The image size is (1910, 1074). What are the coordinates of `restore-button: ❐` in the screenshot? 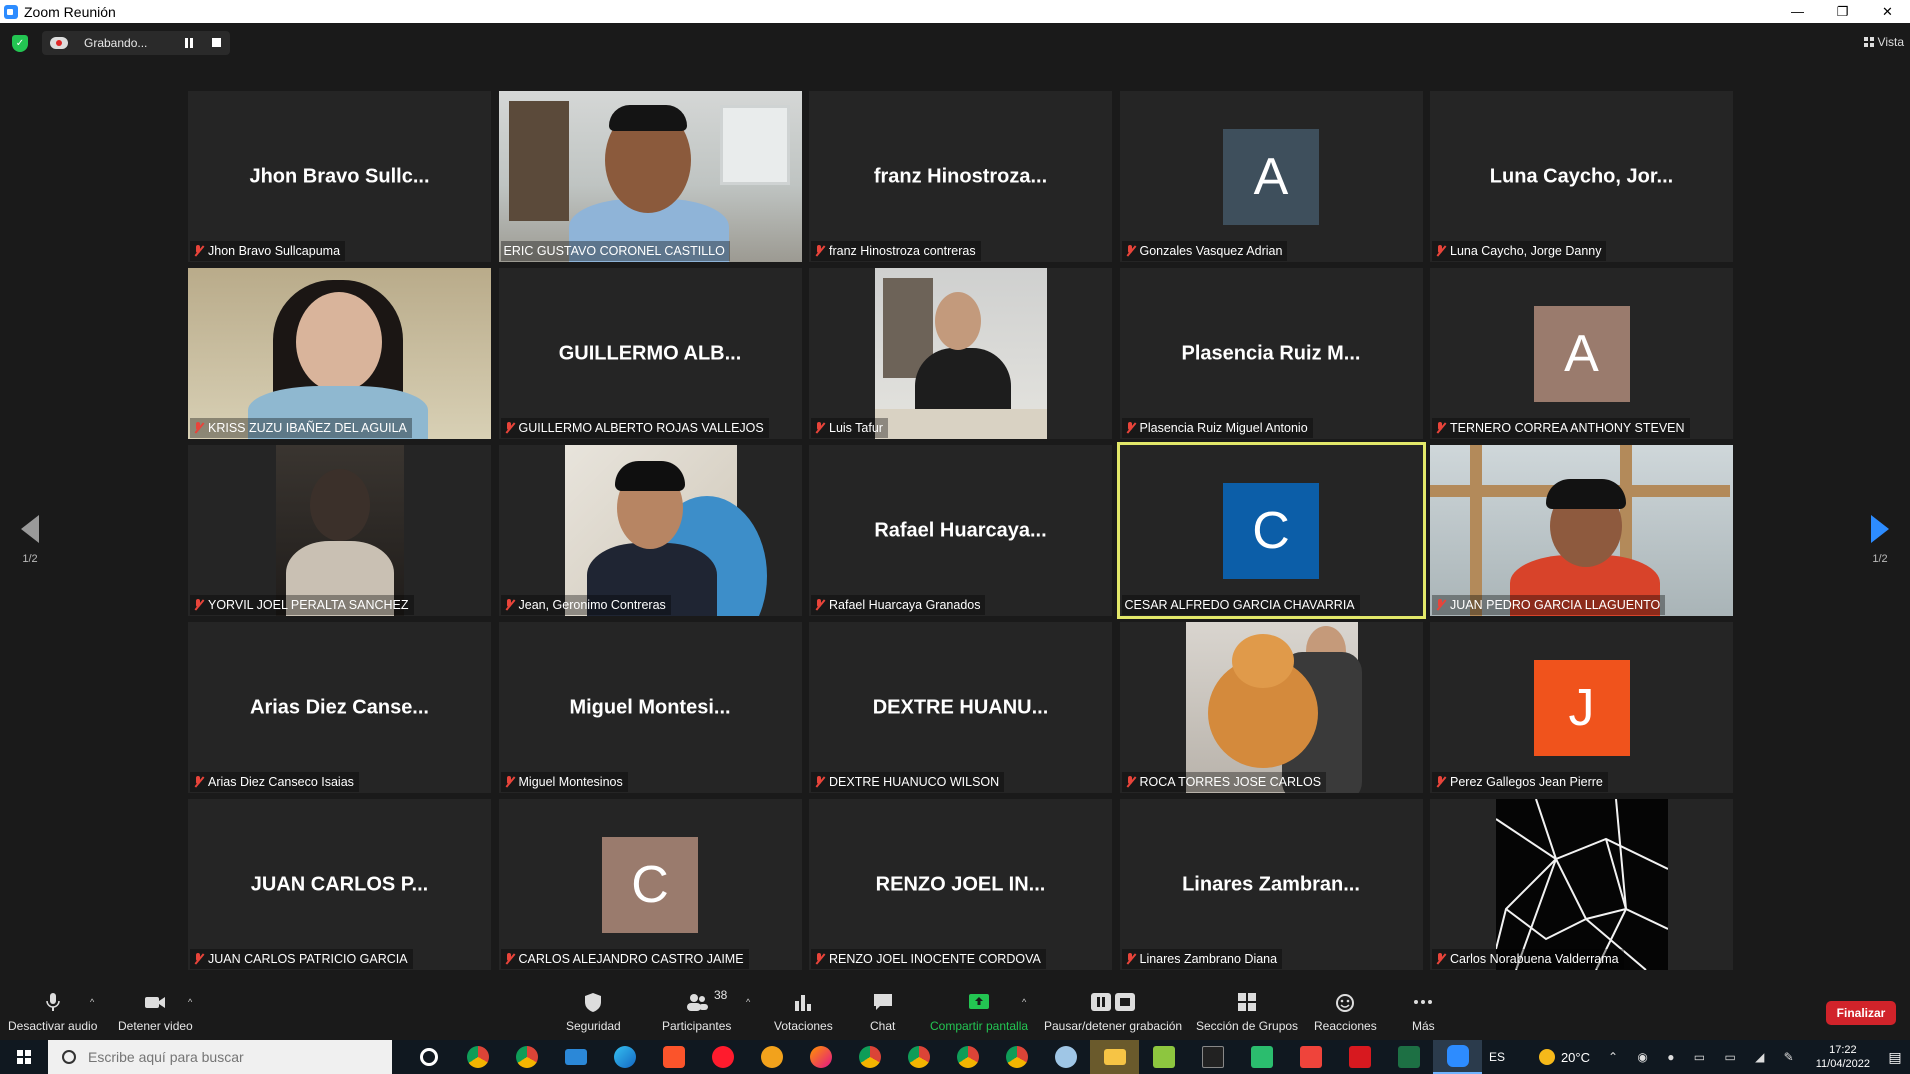 It's located at (1842, 11).